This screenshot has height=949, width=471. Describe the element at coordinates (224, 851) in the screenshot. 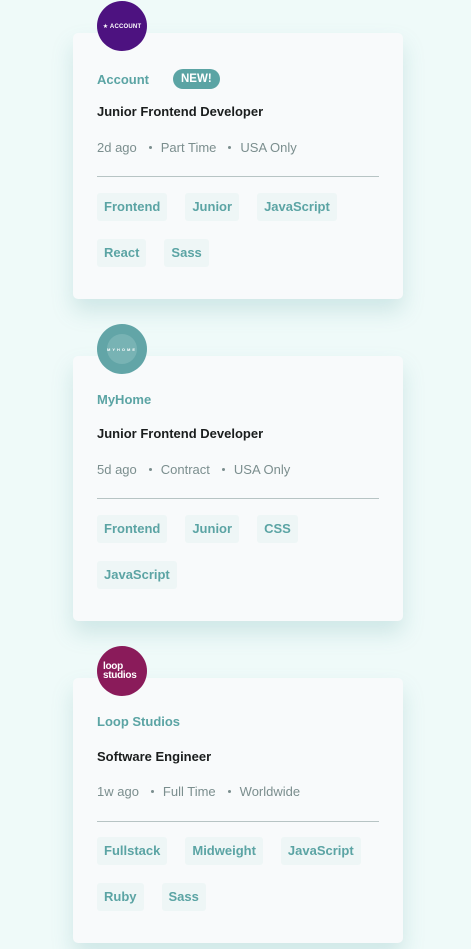

I see `filter-tag: Midweight` at that location.